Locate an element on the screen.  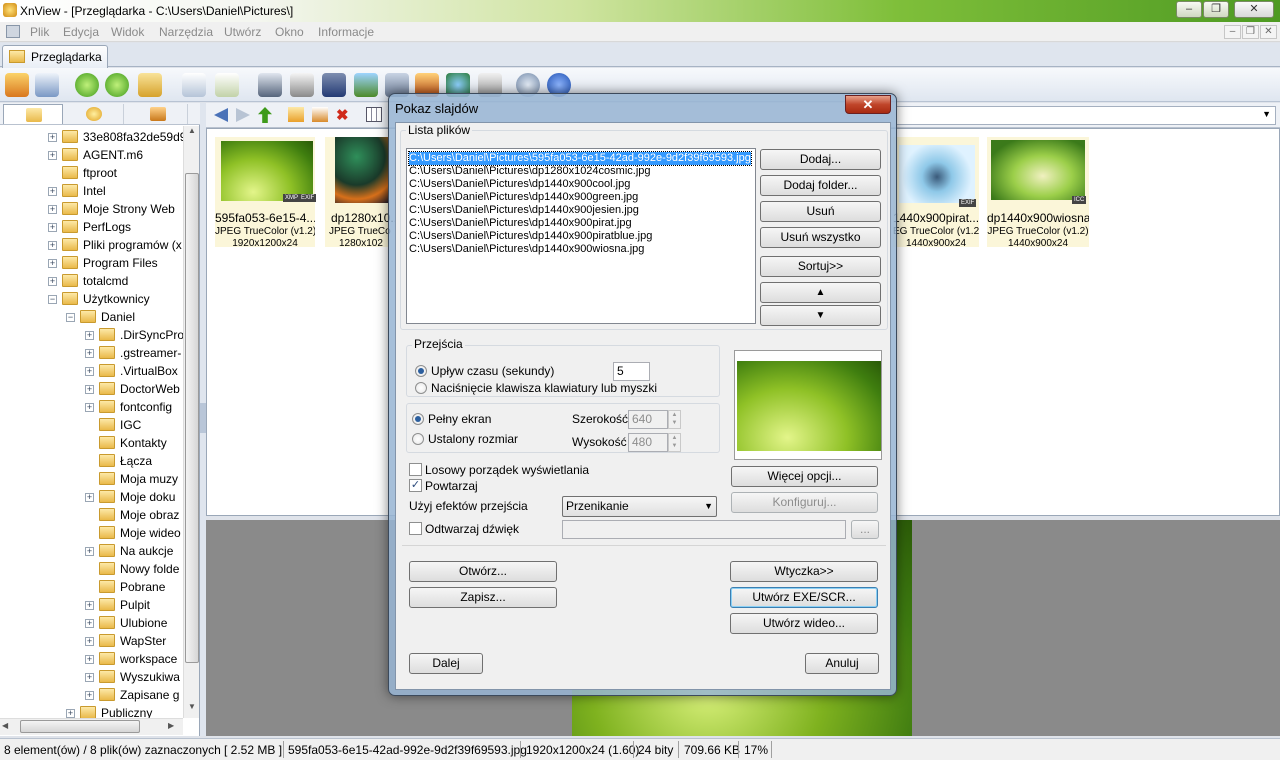
tree-node: + .gstreamer- is located at coordinates (91, 353).